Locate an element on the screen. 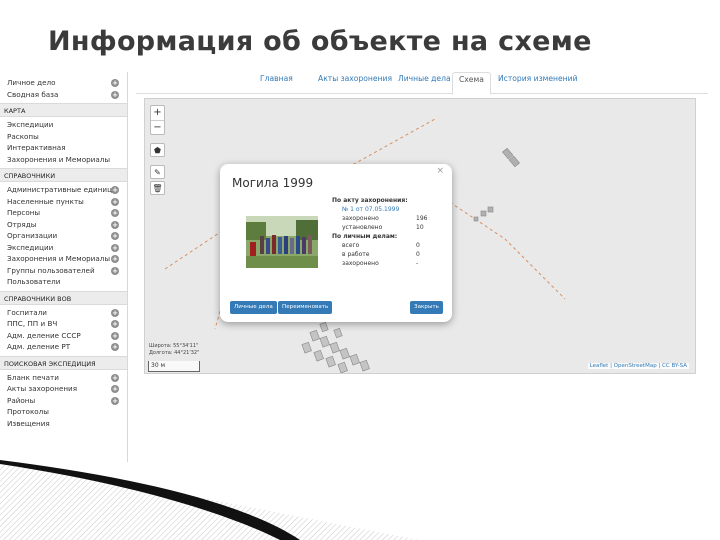  tab-burial-acts: Акты захоронения is located at coordinates (355, 83).